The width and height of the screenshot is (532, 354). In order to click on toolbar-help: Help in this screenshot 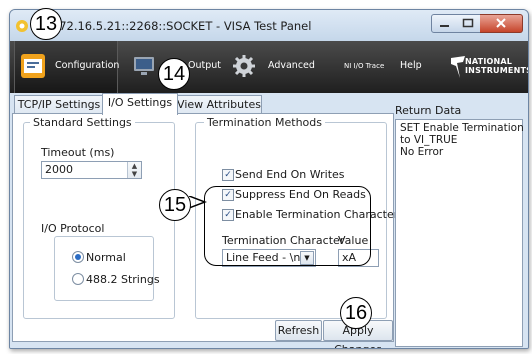, I will do `click(412, 67)`.